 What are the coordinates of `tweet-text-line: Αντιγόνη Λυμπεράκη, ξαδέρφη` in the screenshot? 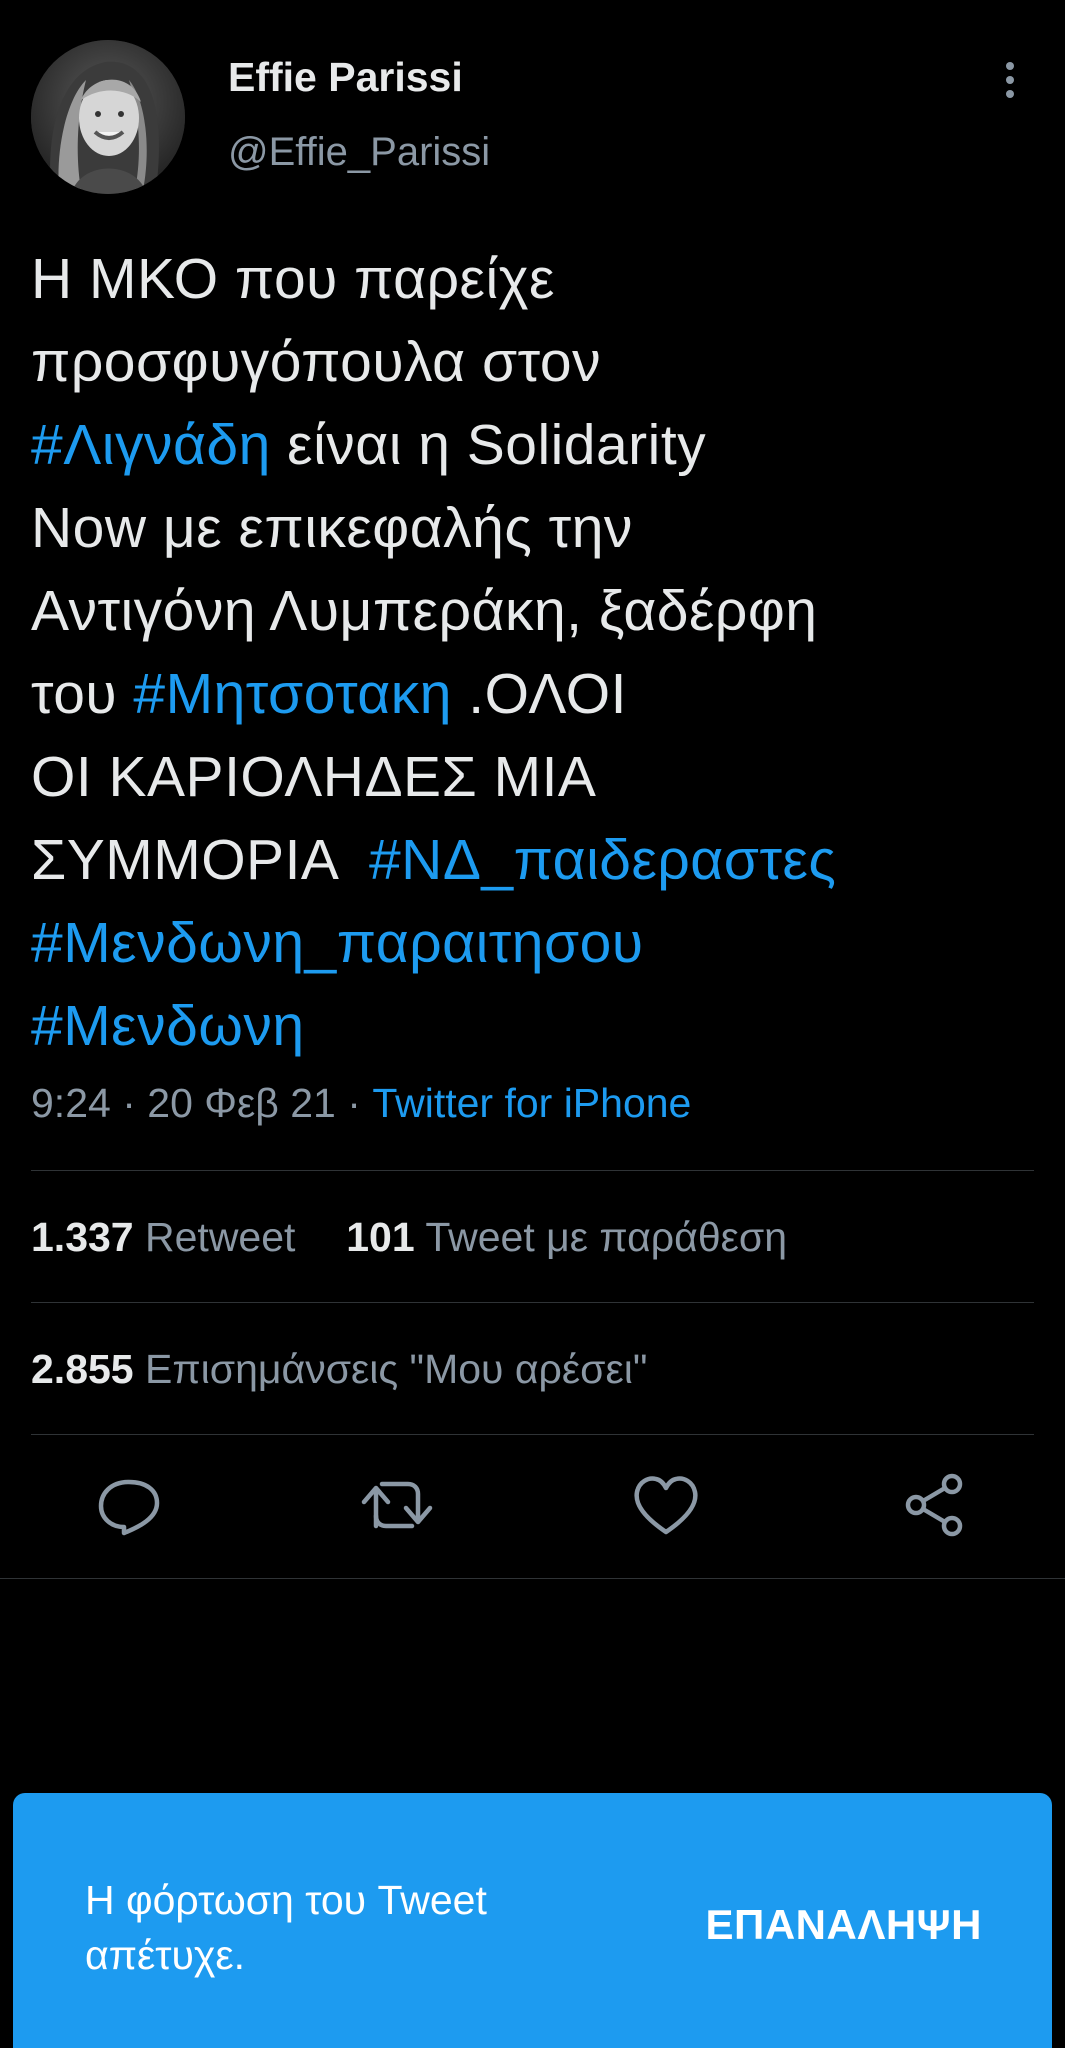 It's located at (533, 611).